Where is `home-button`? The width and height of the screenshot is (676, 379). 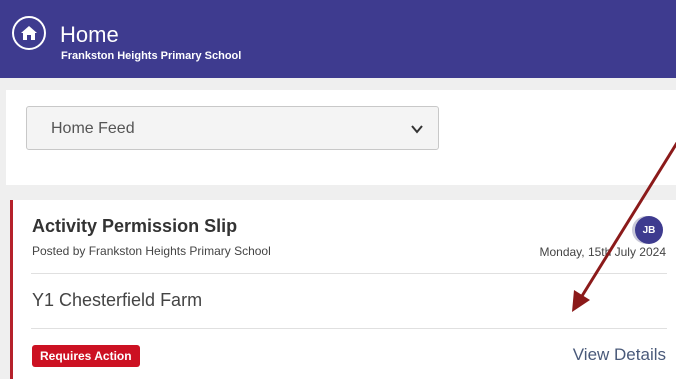 home-button is located at coordinates (29, 33).